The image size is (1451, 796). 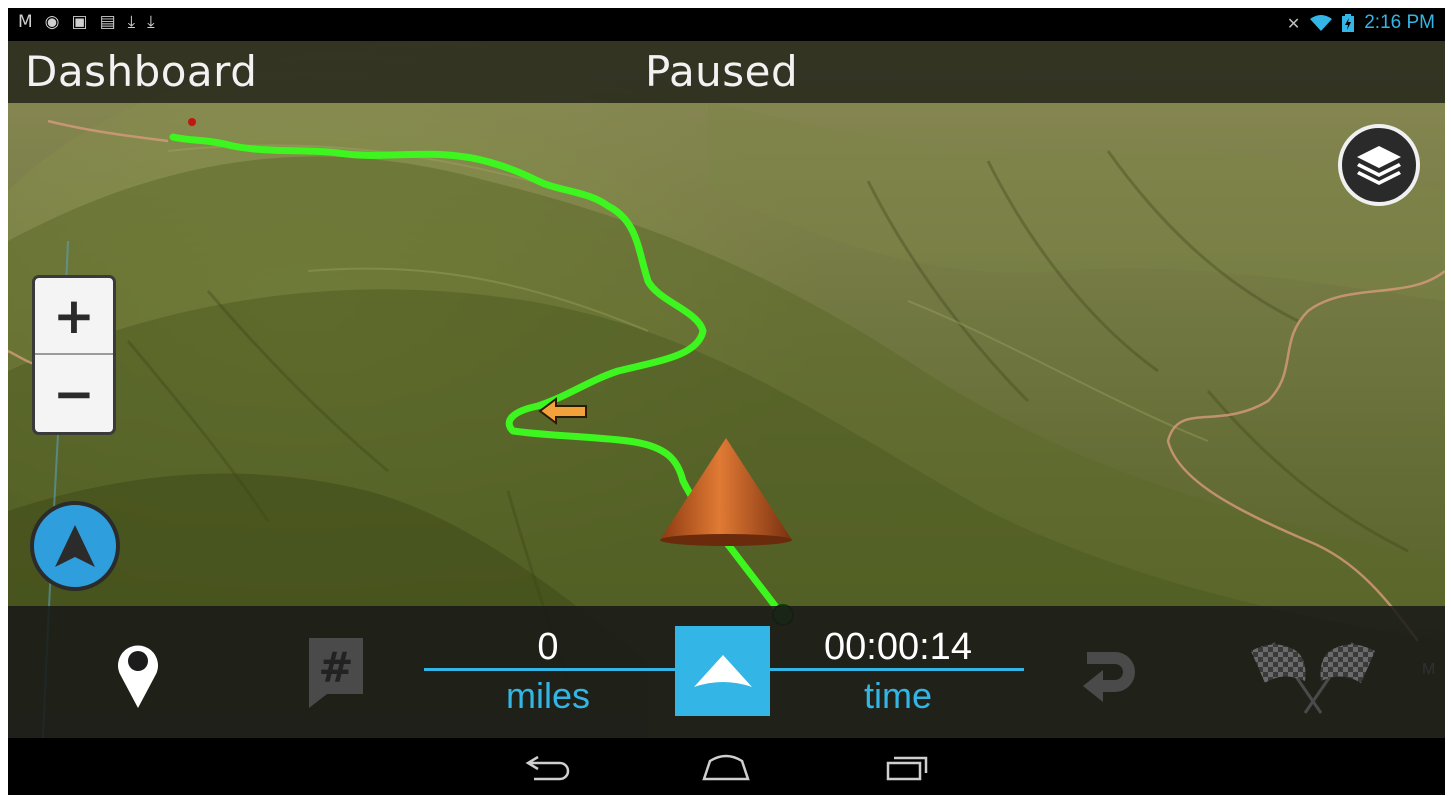 I want to click on reverse-route-button, so click(x=1111, y=673).